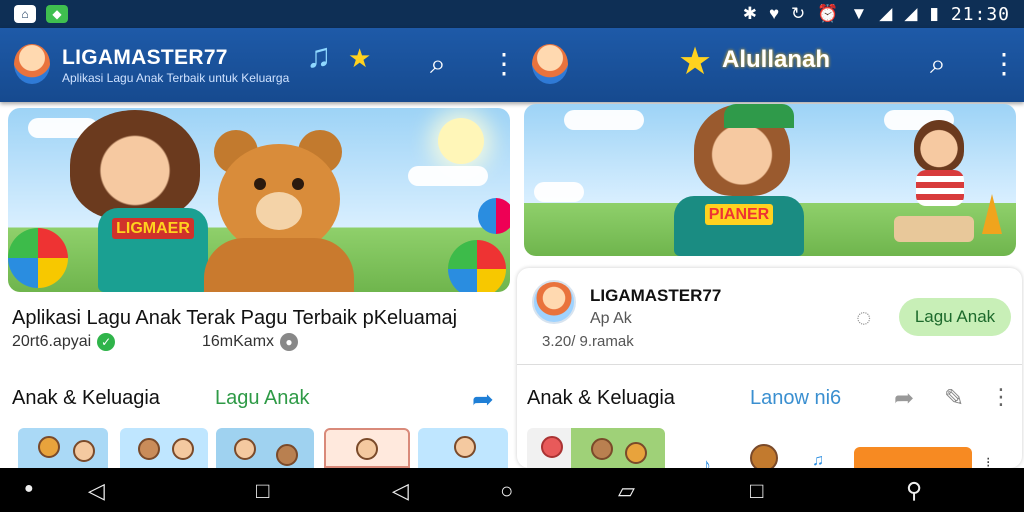 Image resolution: width=1024 pixels, height=512 pixels. Describe the element at coordinates (749, 13) in the screenshot. I see `bluetooth-icon: ✱` at that location.